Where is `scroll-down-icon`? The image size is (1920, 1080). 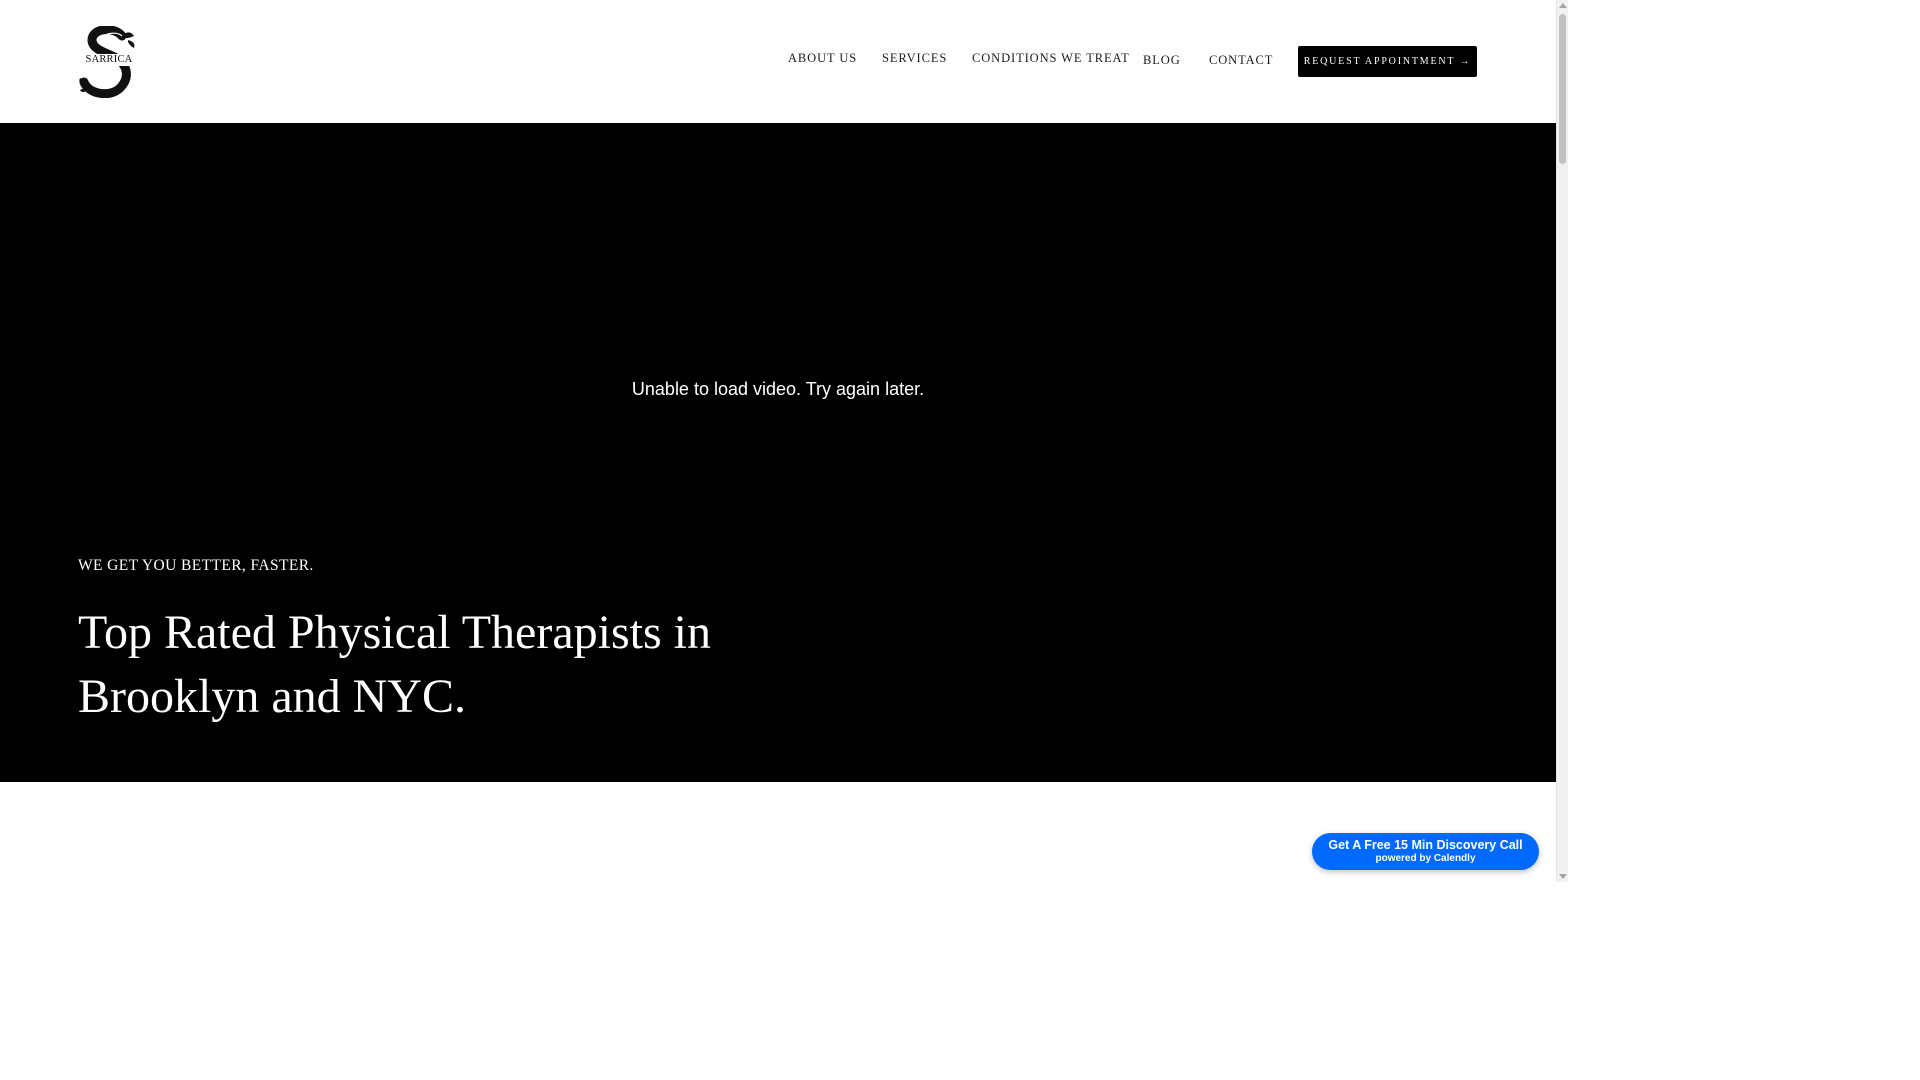
scroll-down-icon is located at coordinates (1563, 876).